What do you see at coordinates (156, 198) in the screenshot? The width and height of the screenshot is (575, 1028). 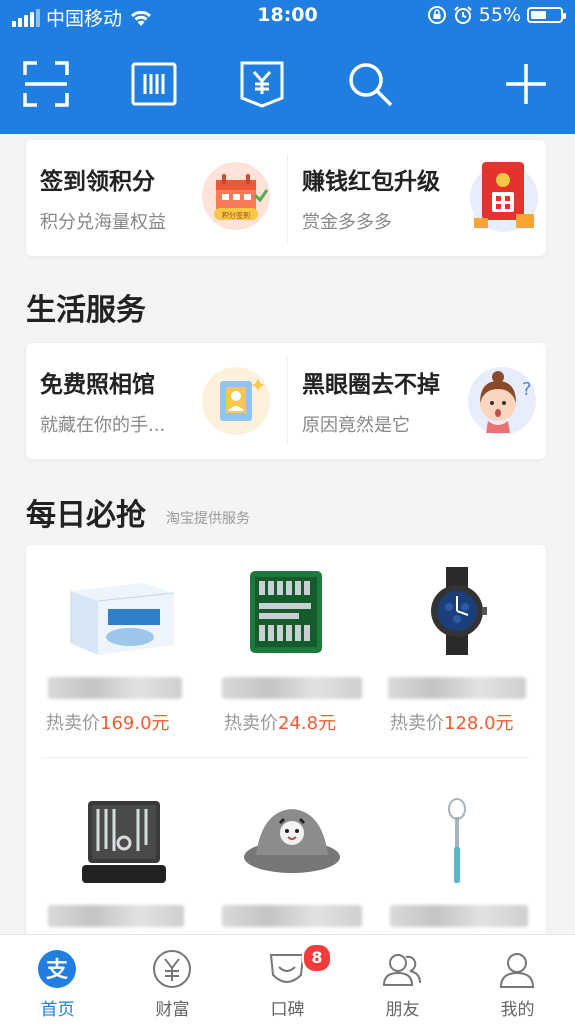 I see `checkin-points-tile: 签到领积分 积分兑海量权益 积分签到` at bounding box center [156, 198].